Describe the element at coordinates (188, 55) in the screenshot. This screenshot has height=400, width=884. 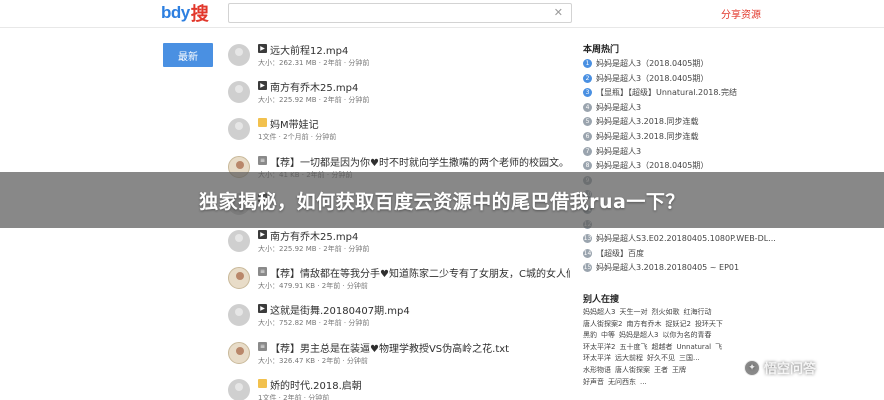
I see `latest-tab-button: 最新` at that location.